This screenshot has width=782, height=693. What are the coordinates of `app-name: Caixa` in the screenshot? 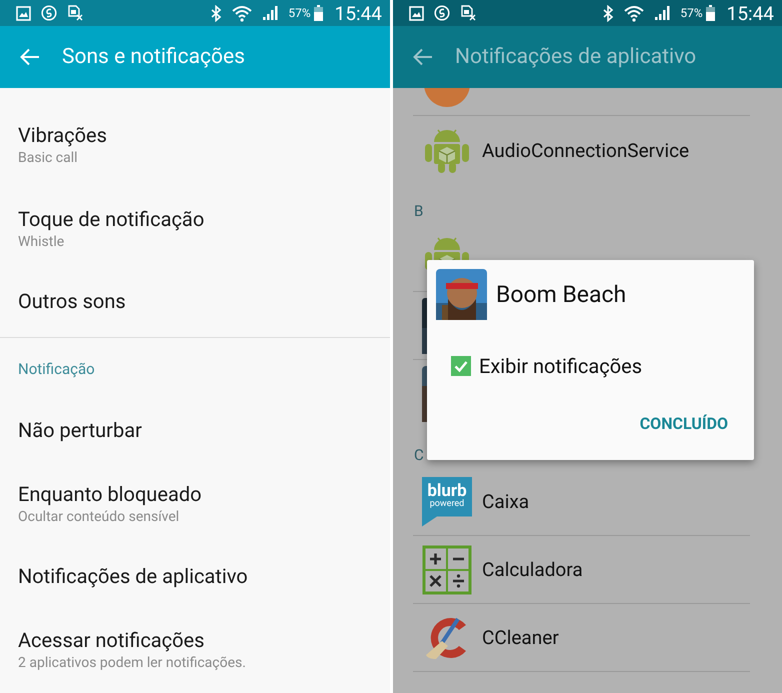 It's located at (506, 501).